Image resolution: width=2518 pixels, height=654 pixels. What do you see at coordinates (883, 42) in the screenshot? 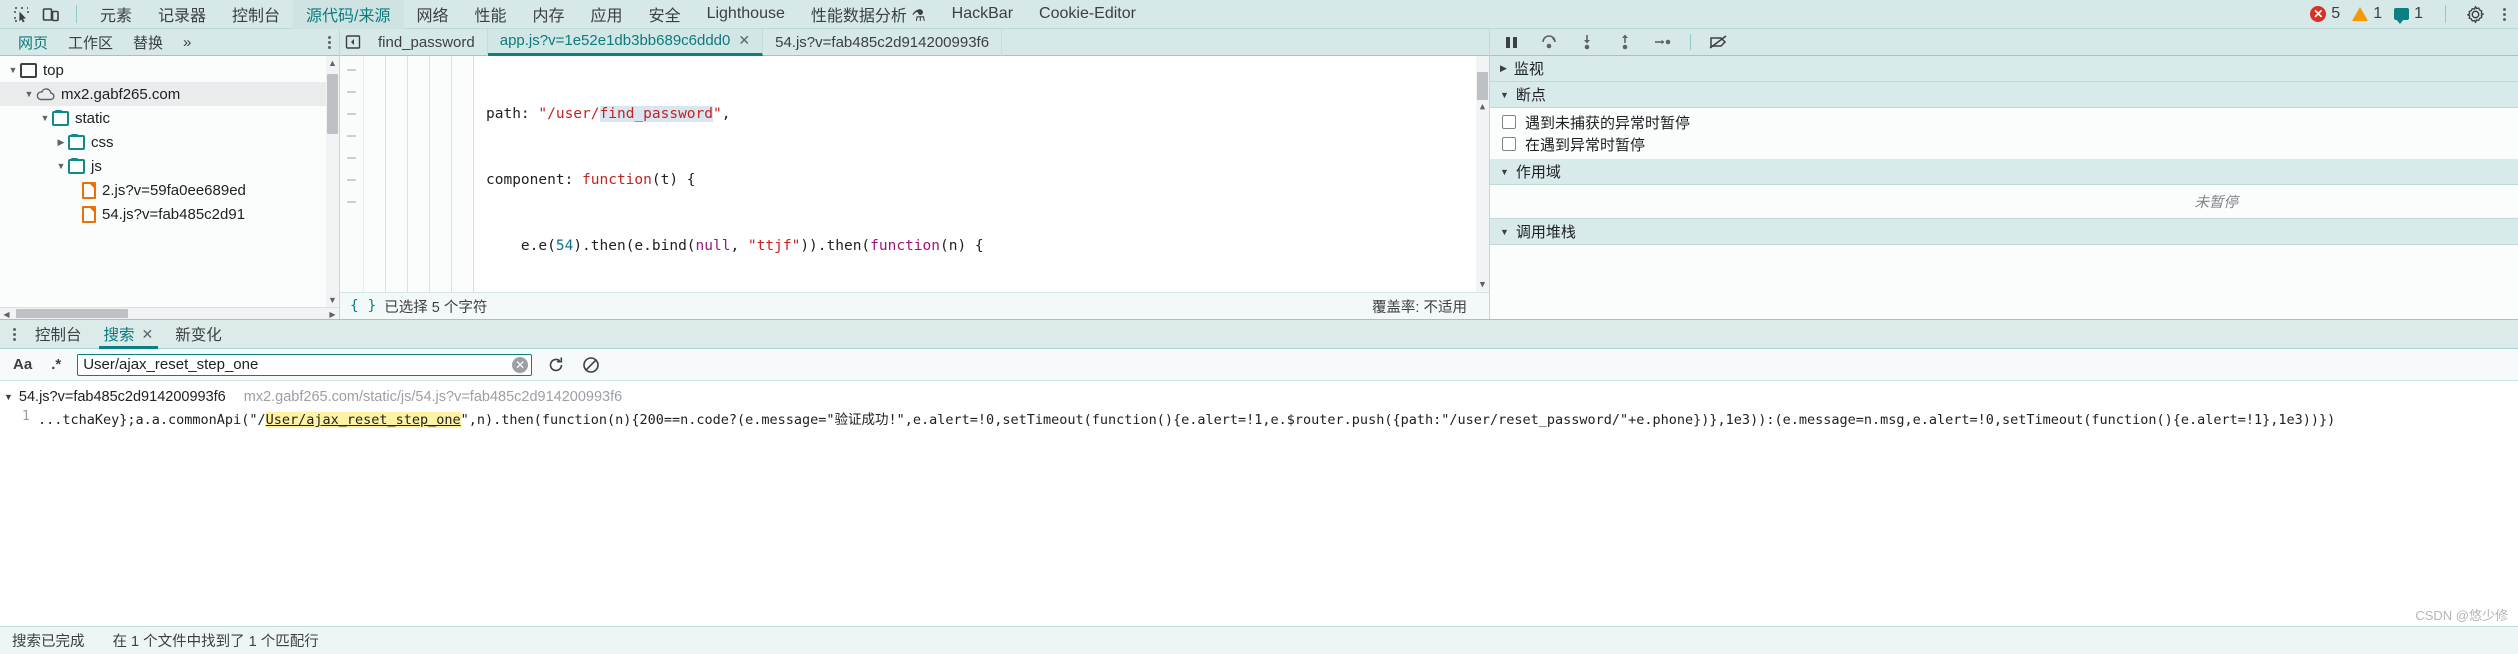
I see `editor-tab-54-js: 54.js?v=fab485c2d914200993f6` at bounding box center [883, 42].